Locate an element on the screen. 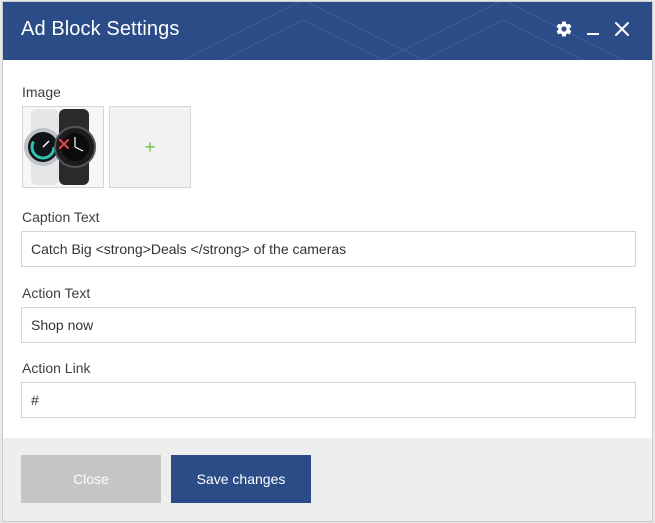  close-icon is located at coordinates (622, 29).